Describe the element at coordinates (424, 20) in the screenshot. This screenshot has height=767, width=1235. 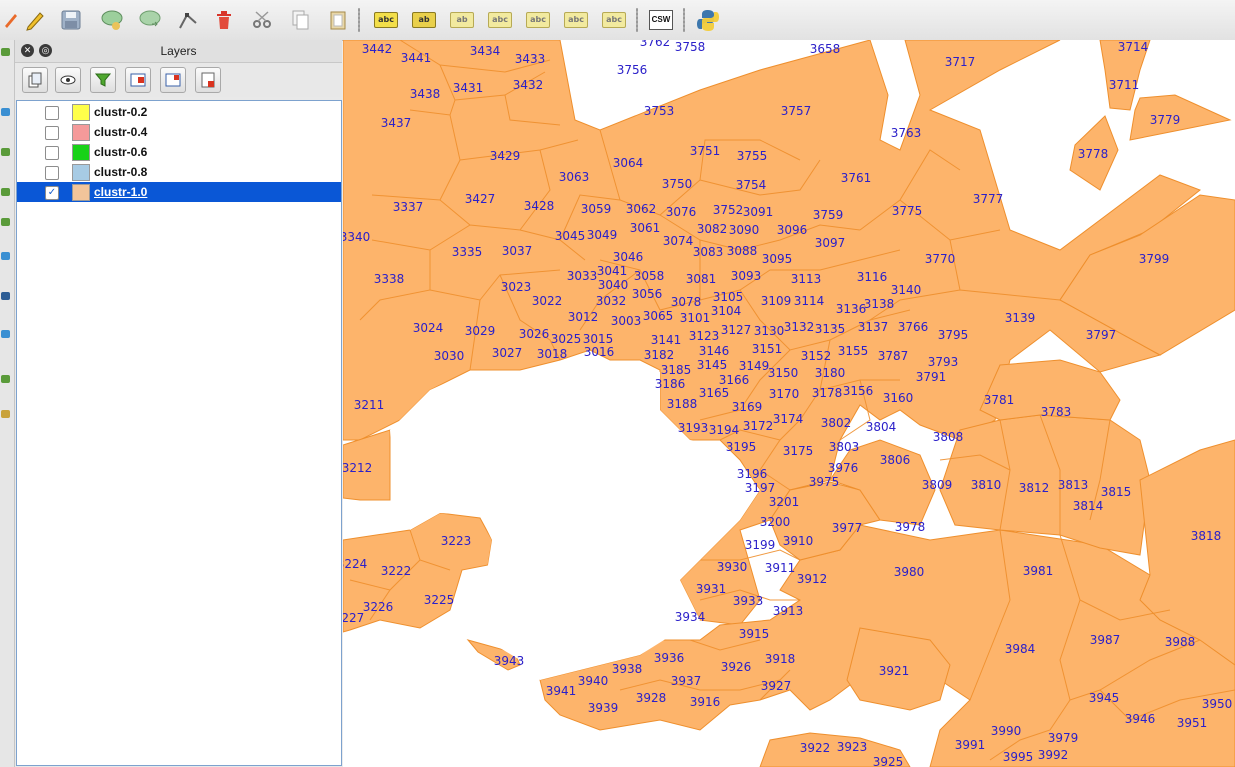
I see `layer-labeling-icon: ab` at that location.